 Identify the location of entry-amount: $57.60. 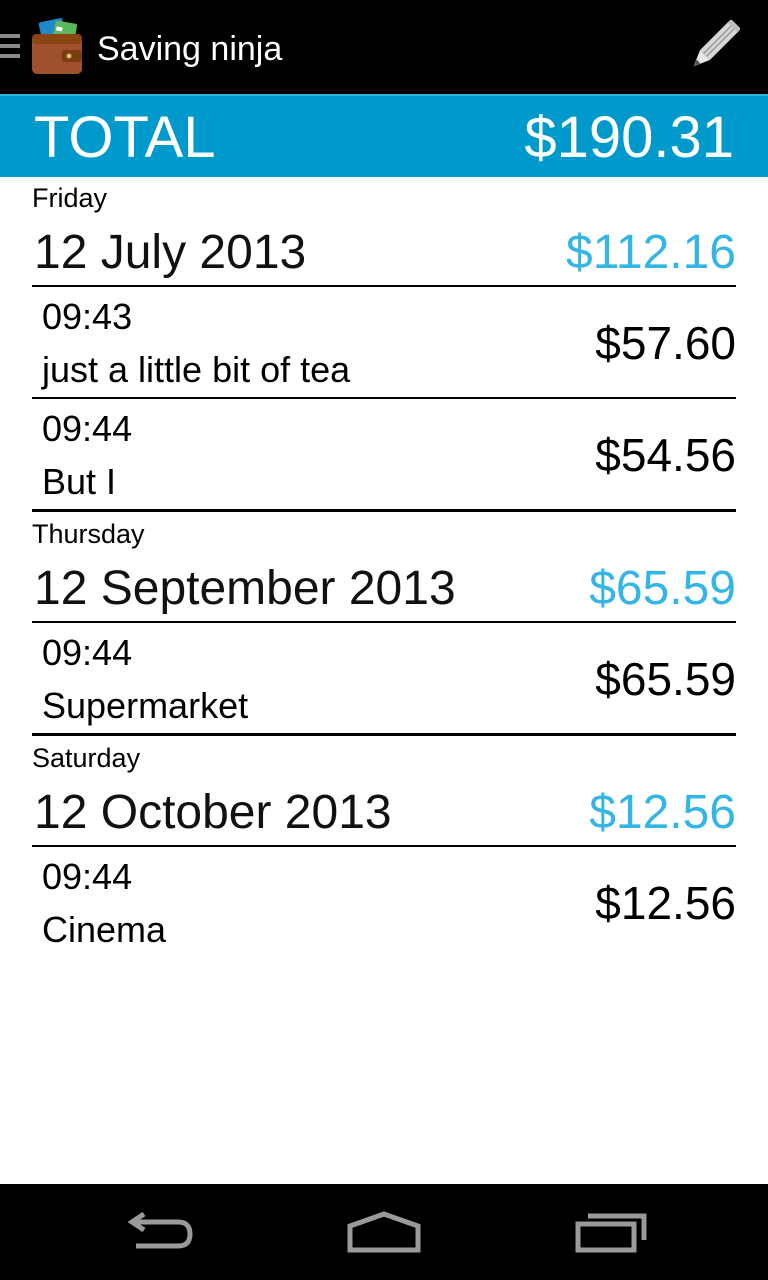
(665, 343).